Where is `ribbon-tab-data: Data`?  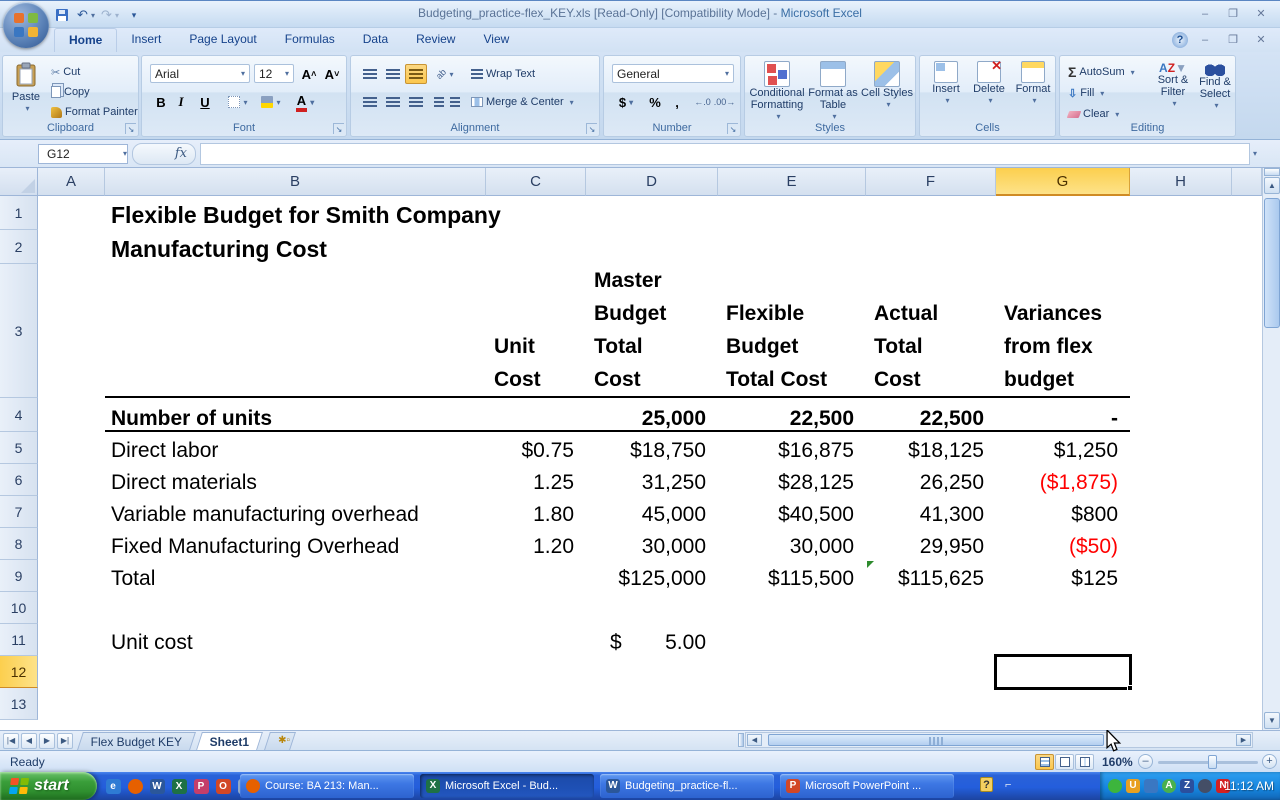
ribbon-tab-data: Data is located at coordinates (375, 40).